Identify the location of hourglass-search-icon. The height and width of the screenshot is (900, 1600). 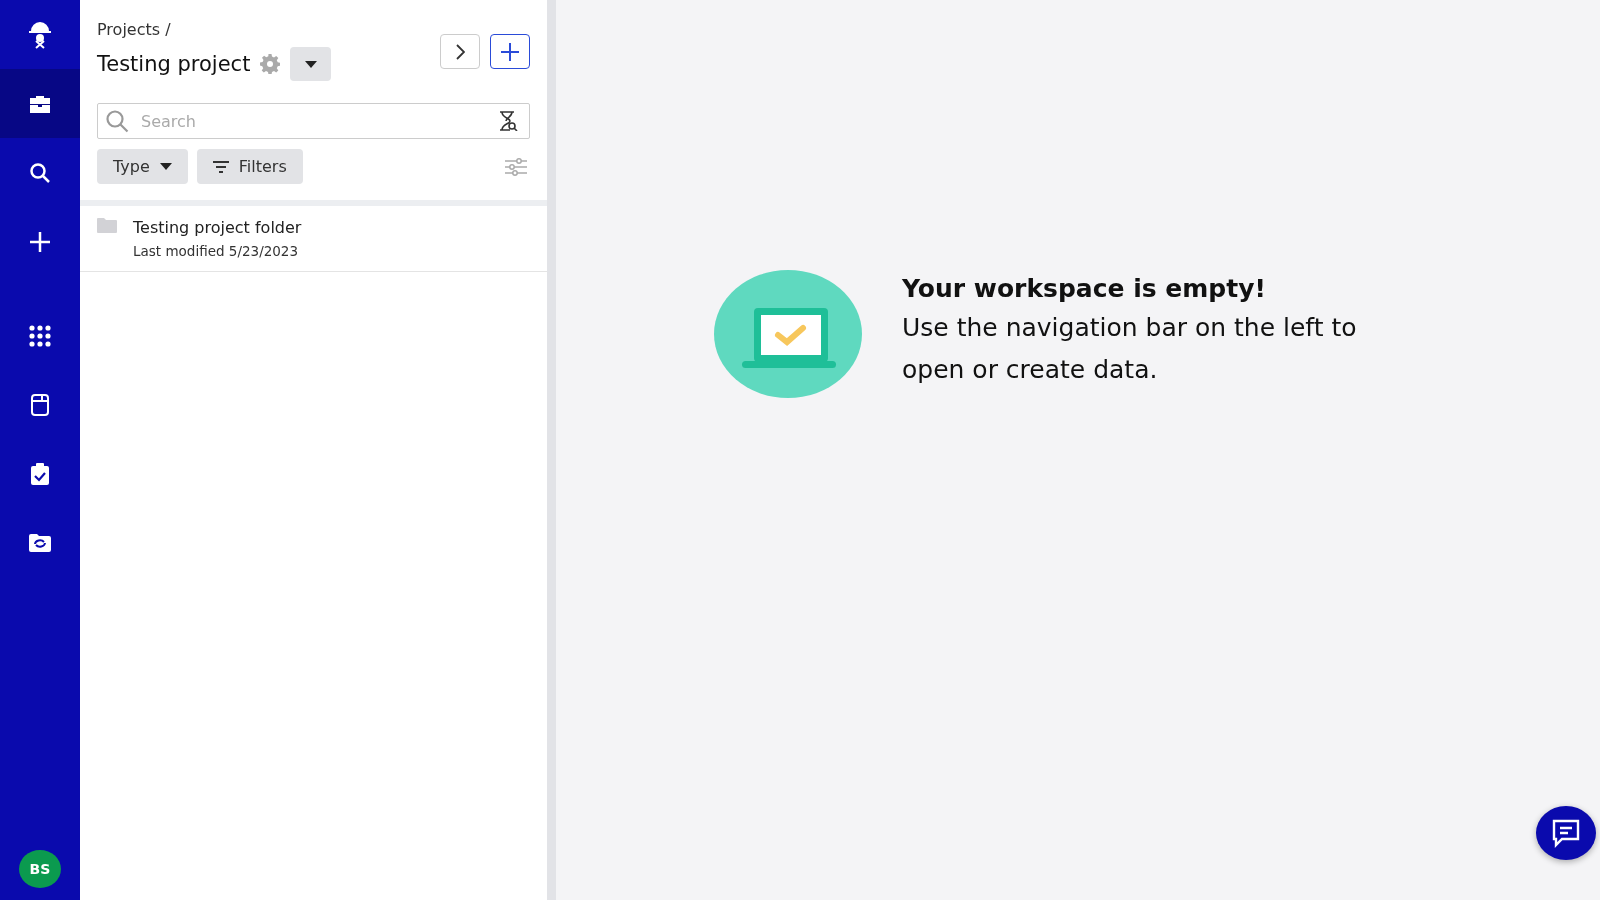
(508, 121).